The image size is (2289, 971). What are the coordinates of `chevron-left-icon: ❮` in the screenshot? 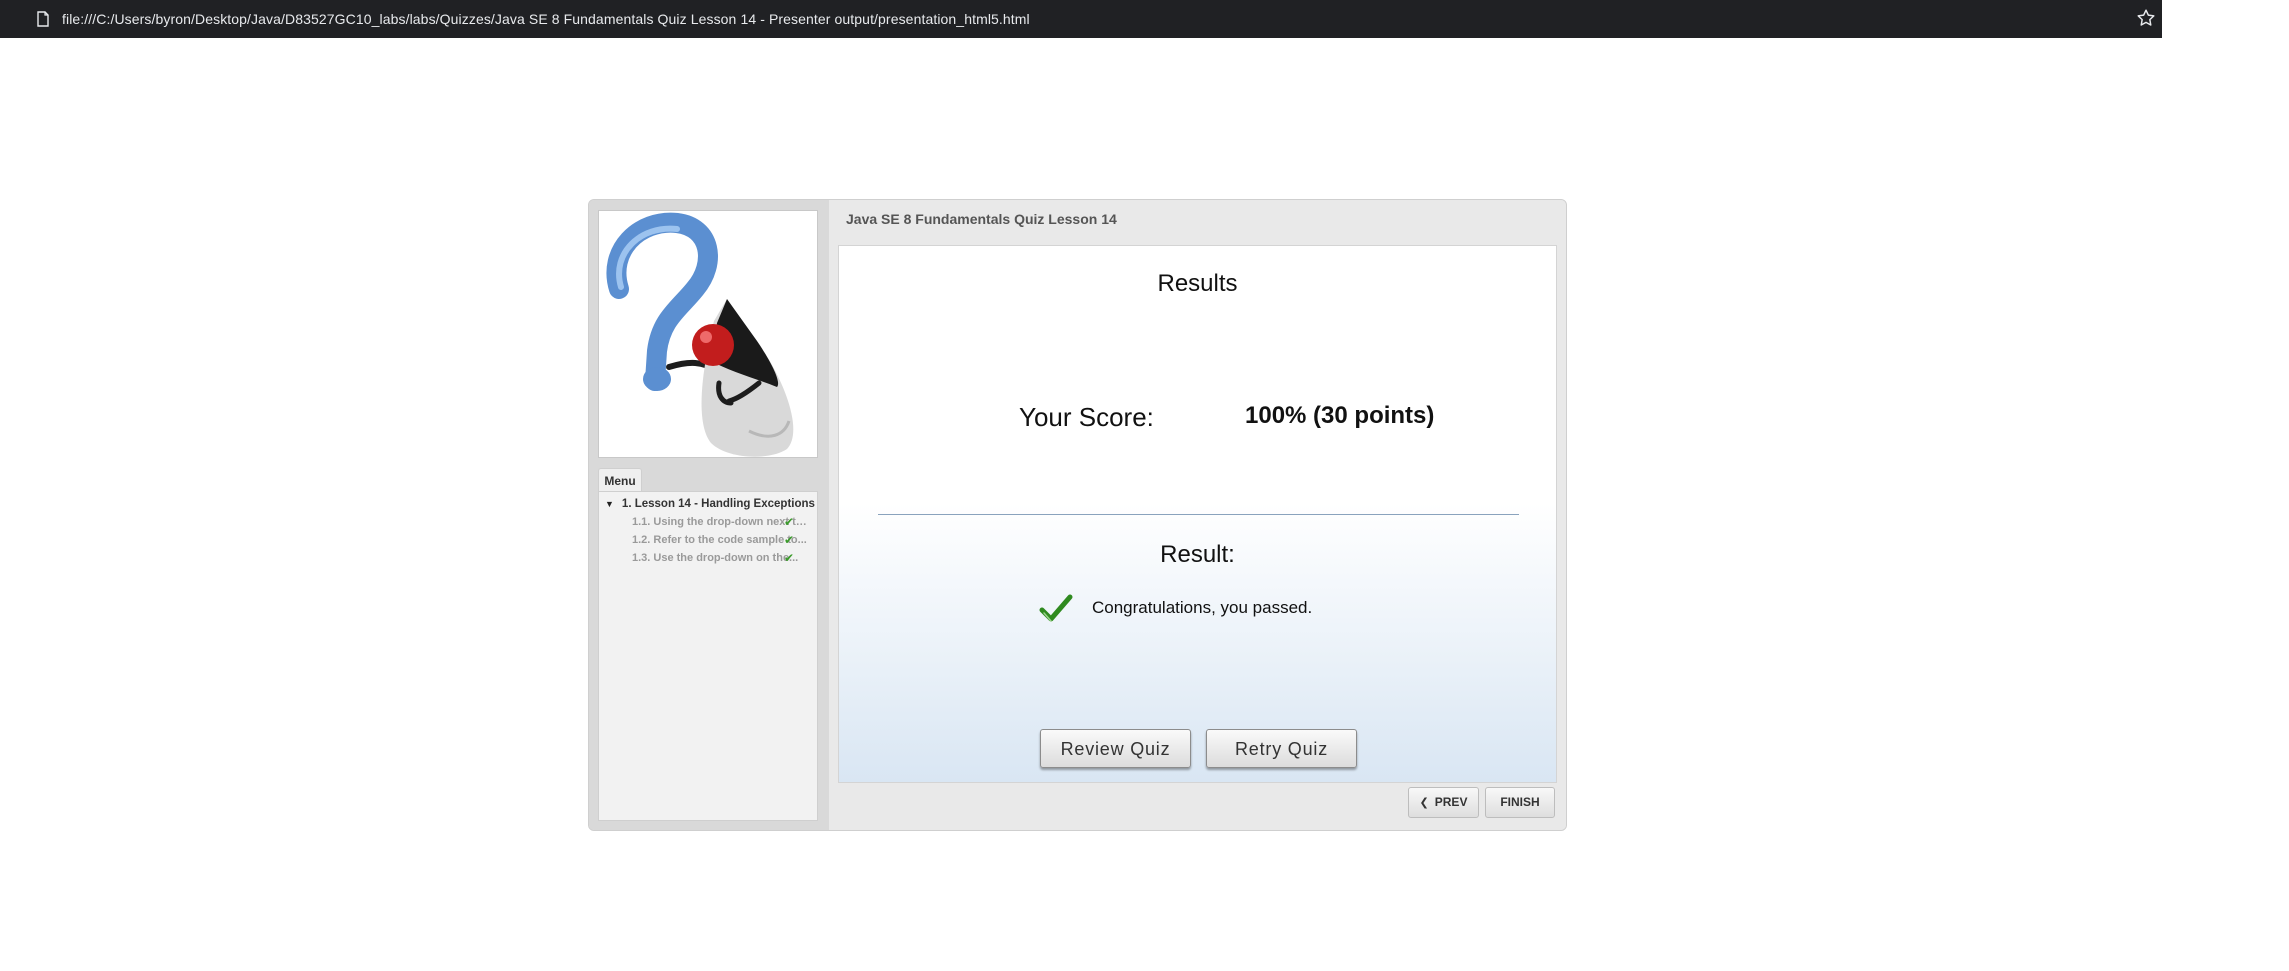 It's located at (1424, 803).